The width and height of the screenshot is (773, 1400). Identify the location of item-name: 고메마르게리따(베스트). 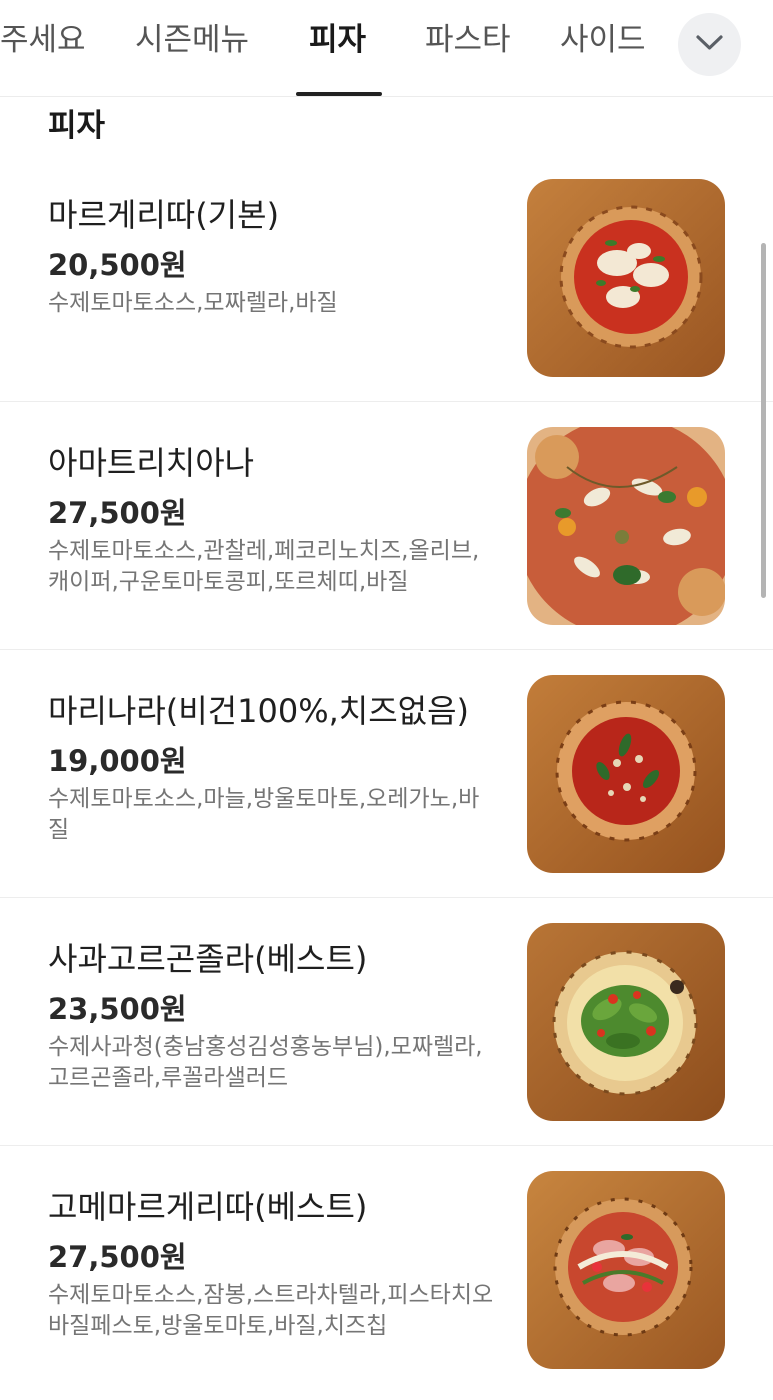
(208, 1207).